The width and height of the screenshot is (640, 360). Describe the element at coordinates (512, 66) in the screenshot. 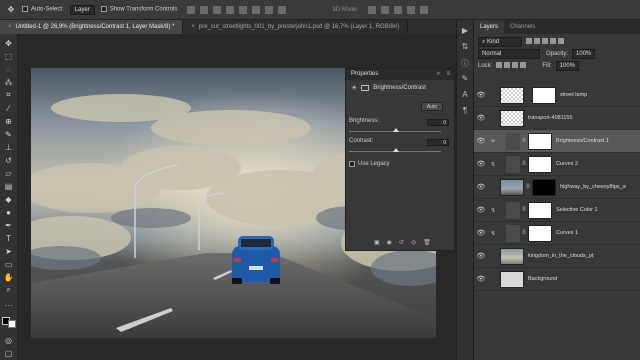

I see `lock-icons` at that location.